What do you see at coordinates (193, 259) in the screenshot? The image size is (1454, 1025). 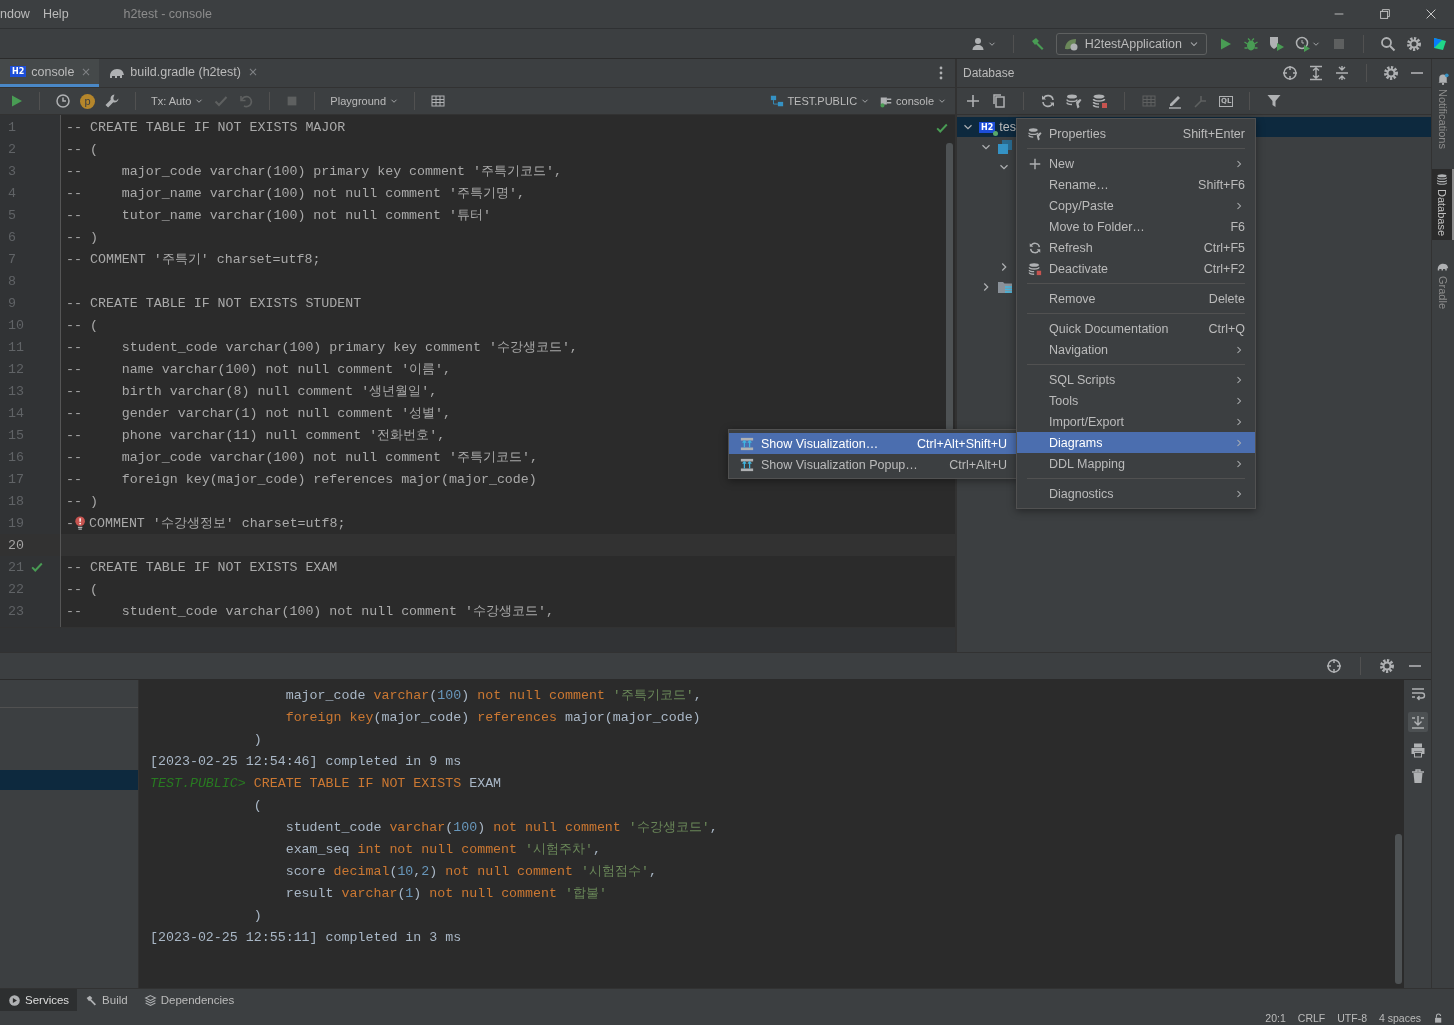 I see `code-line: -- COMMENT '주특기' charset=utf8;` at bounding box center [193, 259].